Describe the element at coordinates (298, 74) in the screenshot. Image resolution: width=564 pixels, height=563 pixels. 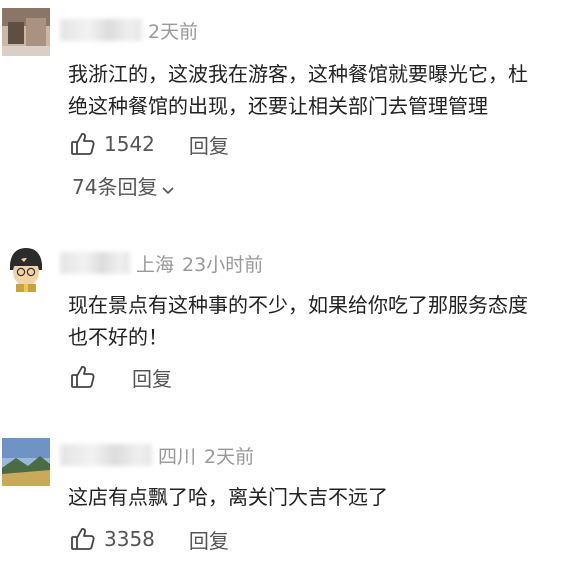
I see `comment-text-line: 我浙江的，这波我在游客，这种餐馆就要曝光它，杜` at that location.